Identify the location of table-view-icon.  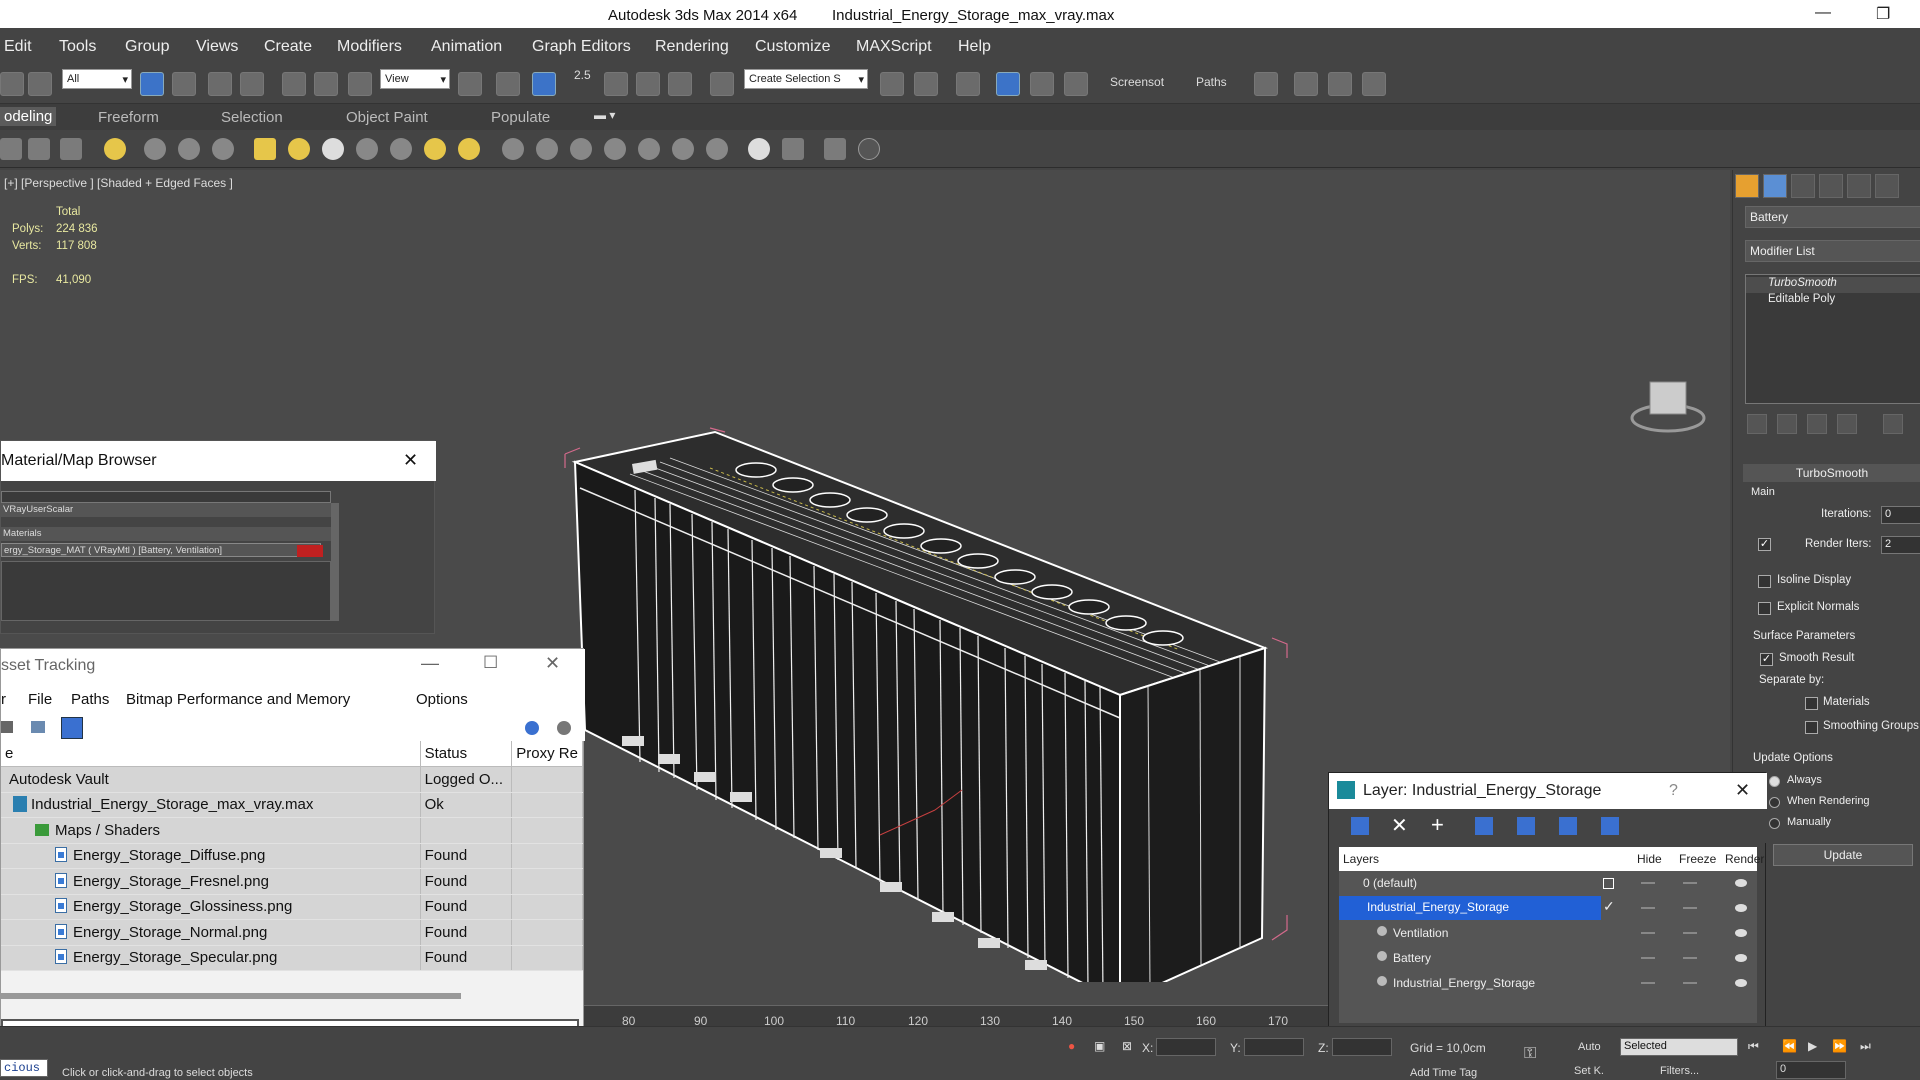
(38, 727).